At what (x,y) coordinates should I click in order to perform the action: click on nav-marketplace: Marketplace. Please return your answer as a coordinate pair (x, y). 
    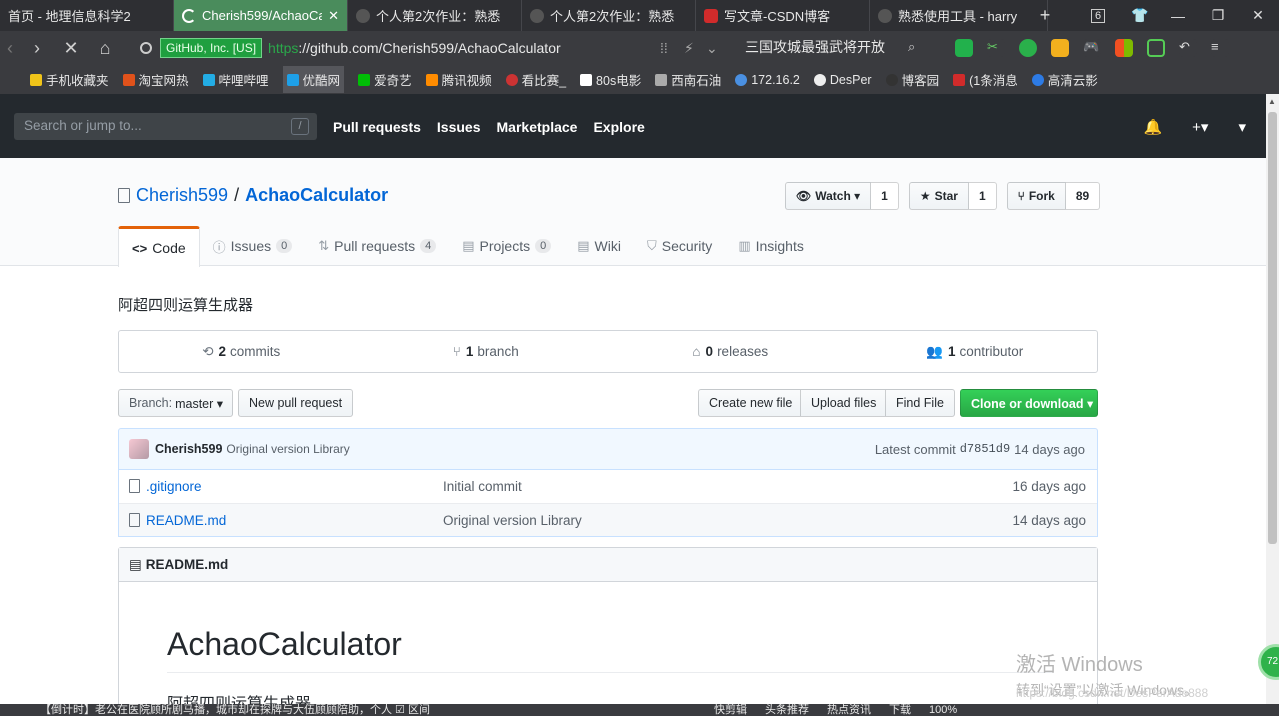
    Looking at the image, I should click on (537, 127).